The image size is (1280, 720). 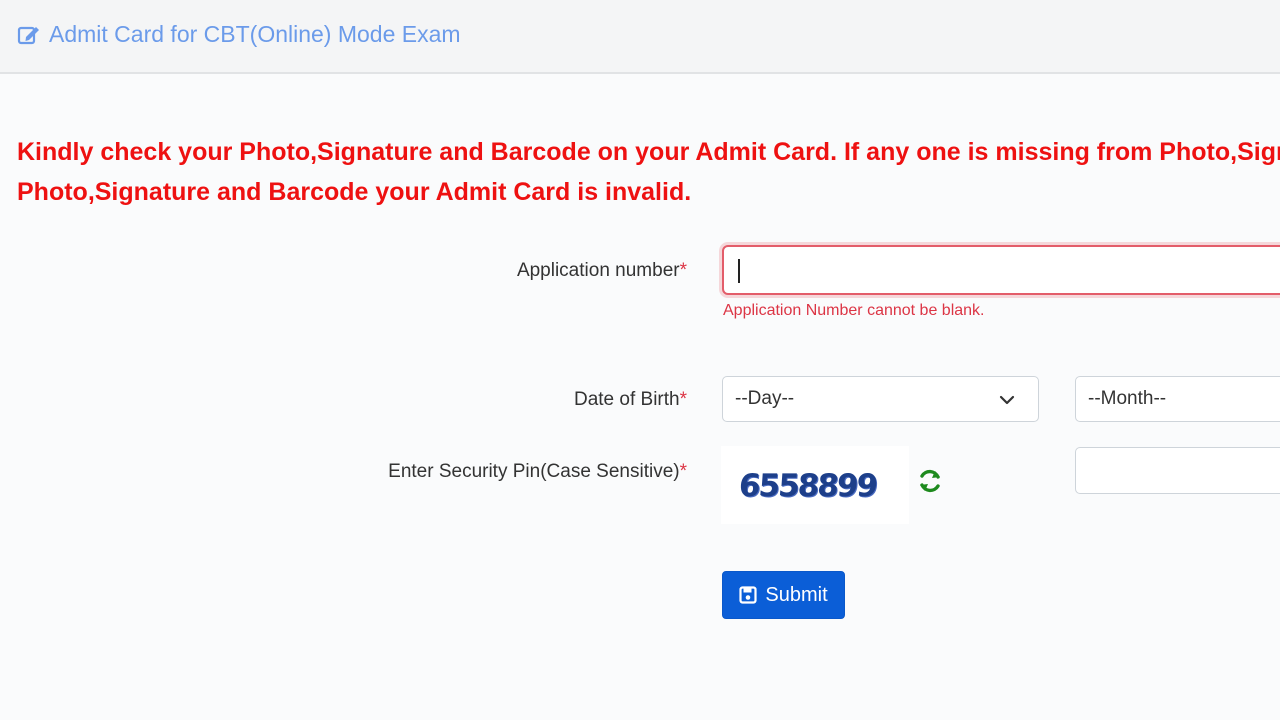 What do you see at coordinates (765, 398) in the screenshot?
I see `dob-day-value: --Day--` at bounding box center [765, 398].